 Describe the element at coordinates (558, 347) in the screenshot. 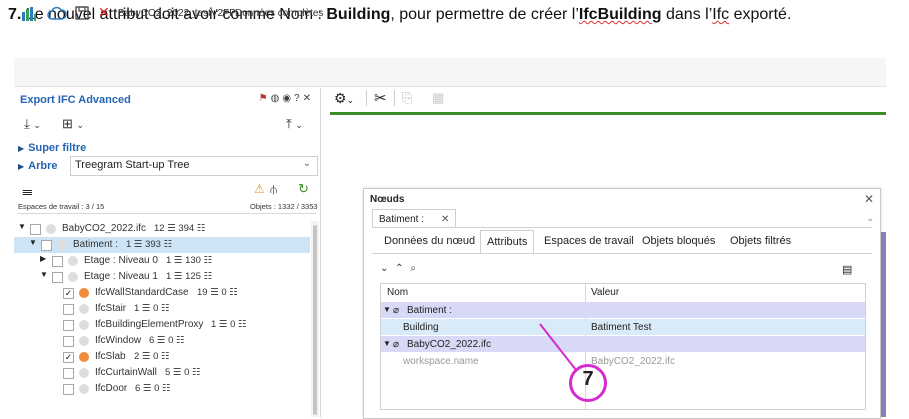

I see `annotation-pointer` at that location.